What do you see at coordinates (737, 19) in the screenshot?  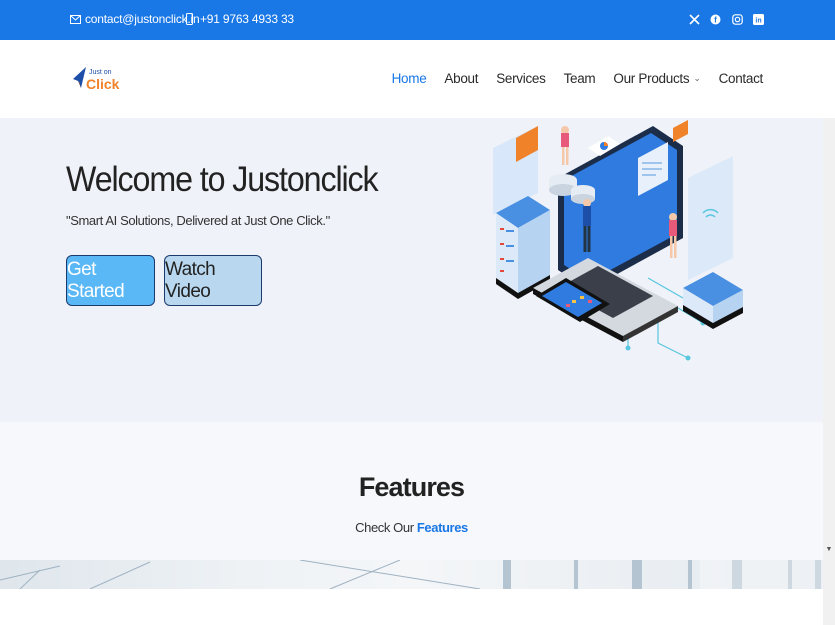 I see `instagram-icon` at bounding box center [737, 19].